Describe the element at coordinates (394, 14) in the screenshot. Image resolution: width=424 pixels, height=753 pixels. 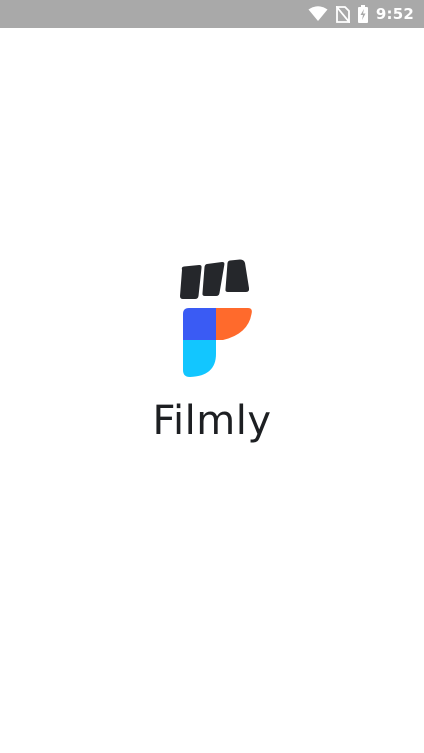
I see `status-time: 9:52` at that location.